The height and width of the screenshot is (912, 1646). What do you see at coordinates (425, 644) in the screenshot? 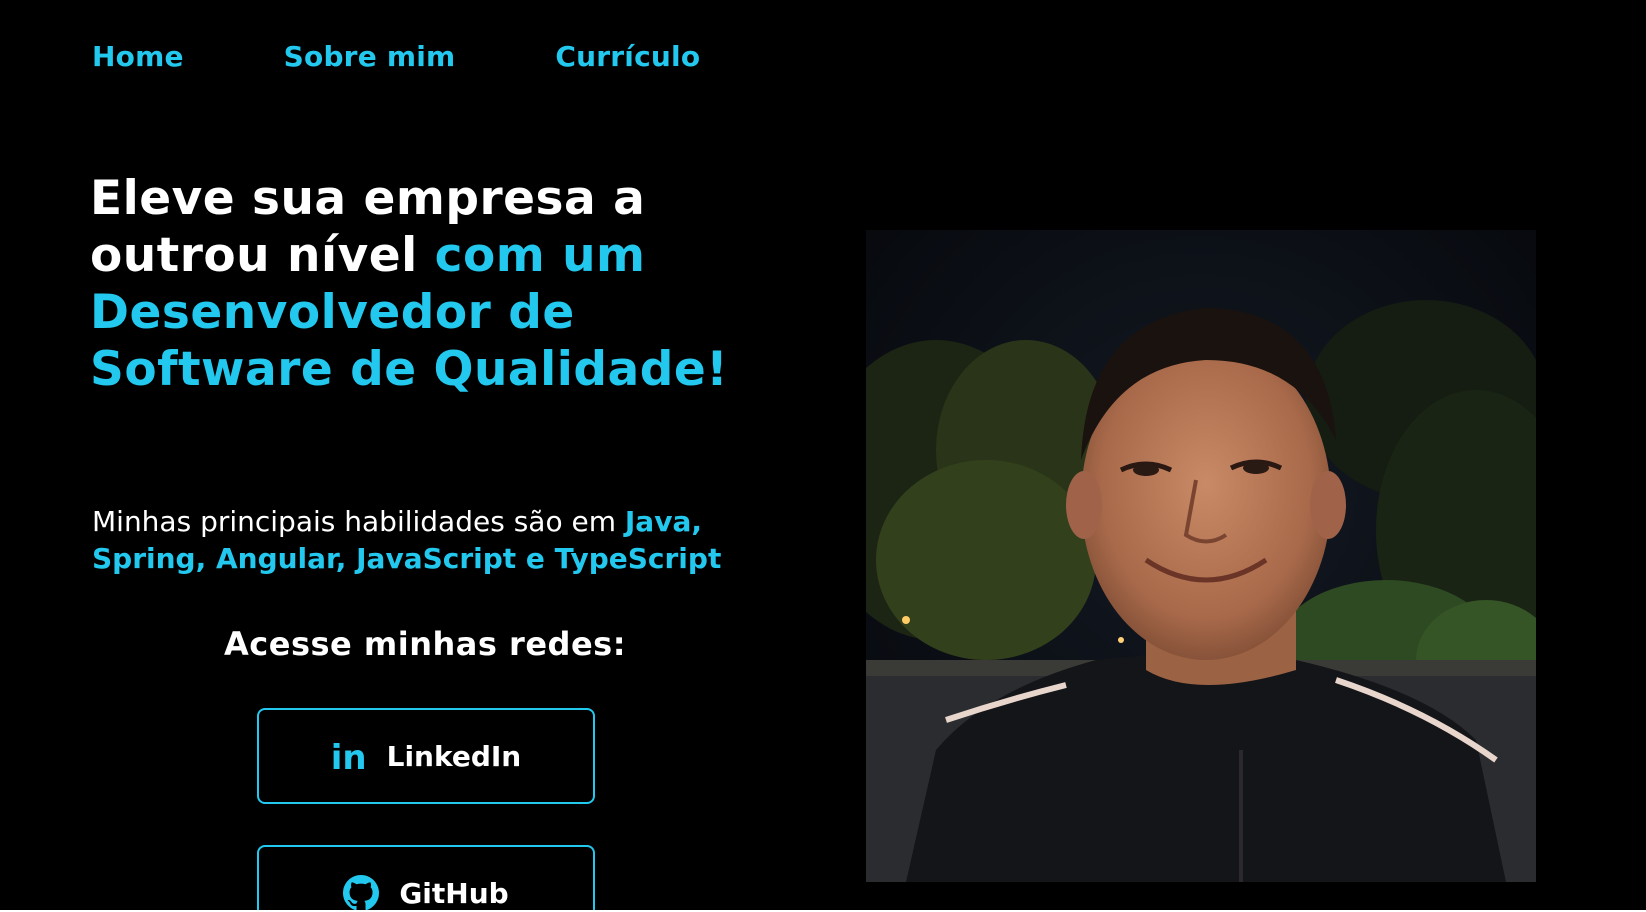
I see `social-title: Acesse minhas redes:` at bounding box center [425, 644].